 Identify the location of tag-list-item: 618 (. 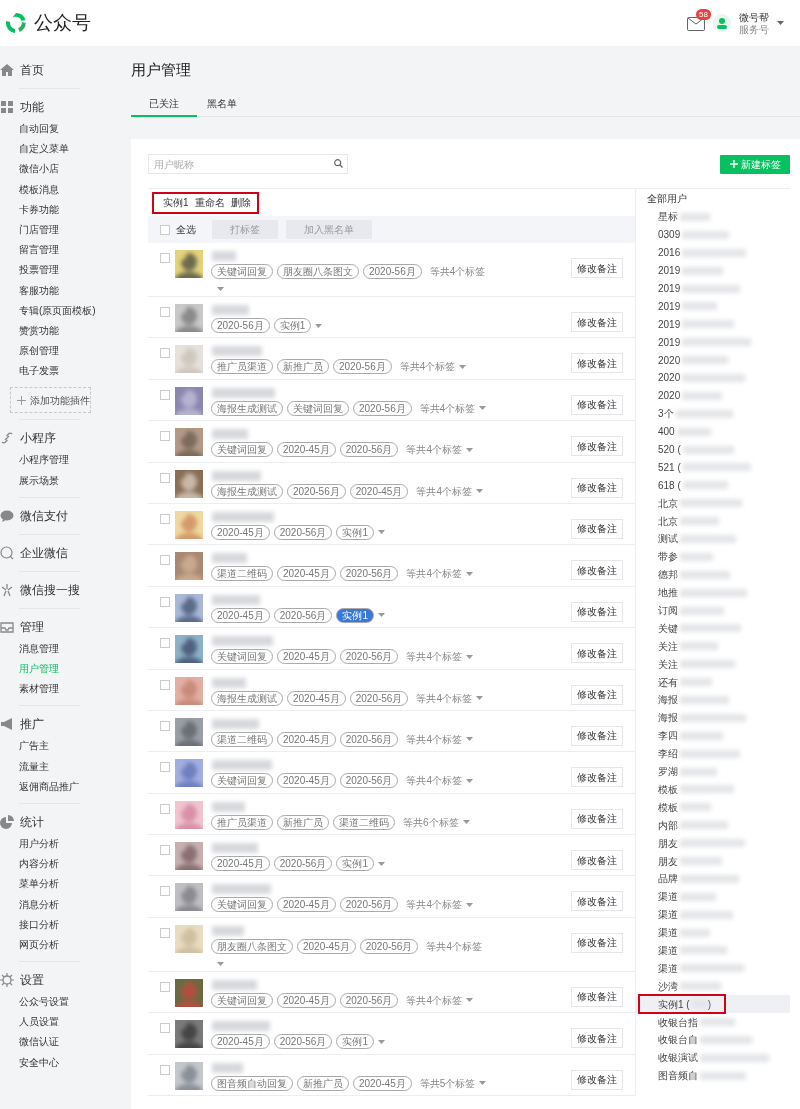
(713, 485).